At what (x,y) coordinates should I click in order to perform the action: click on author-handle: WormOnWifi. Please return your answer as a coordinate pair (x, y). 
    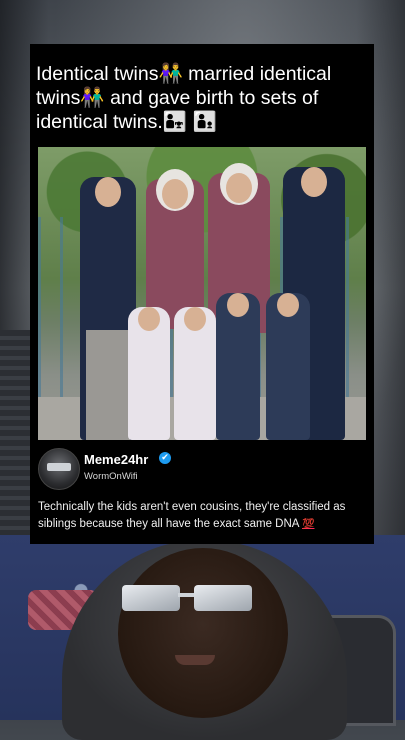
    Looking at the image, I should click on (111, 476).